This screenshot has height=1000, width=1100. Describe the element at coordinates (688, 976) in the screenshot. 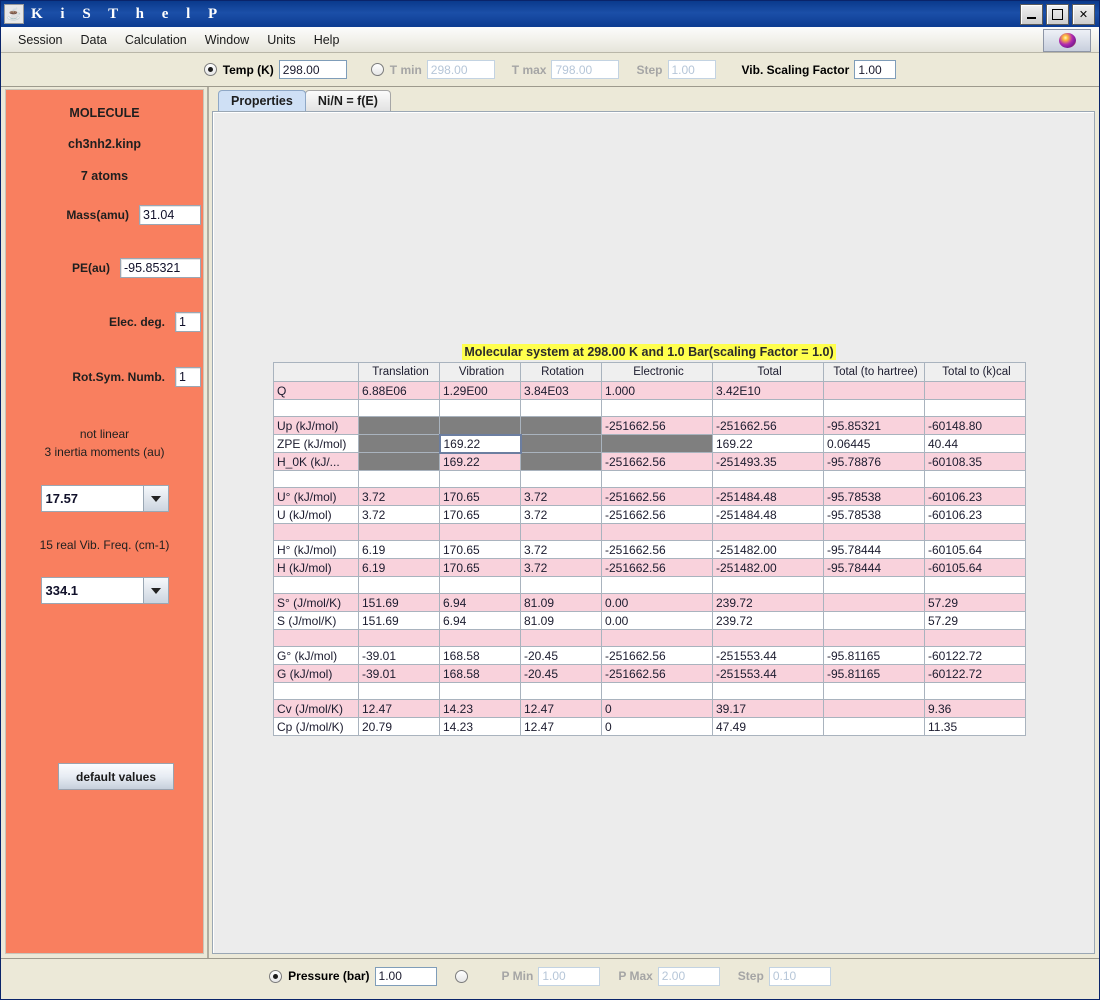

I see `pmax-input: 2.00` at that location.